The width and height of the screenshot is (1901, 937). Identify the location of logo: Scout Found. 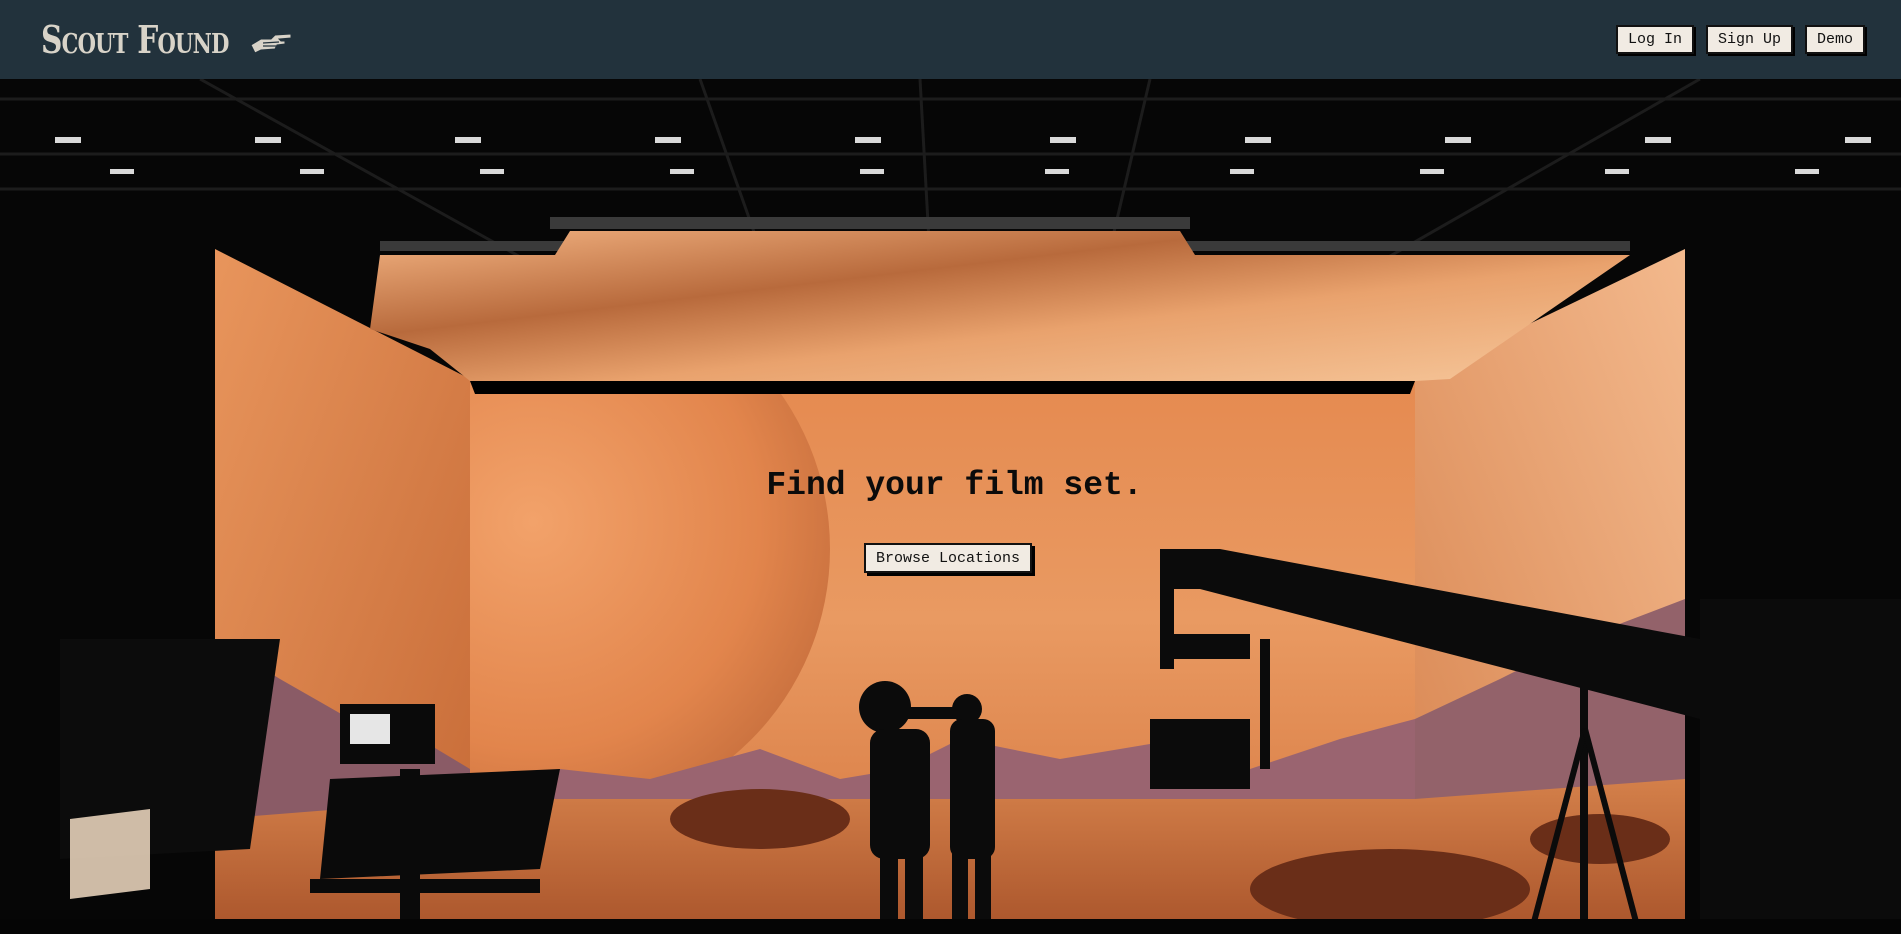
(168, 39).